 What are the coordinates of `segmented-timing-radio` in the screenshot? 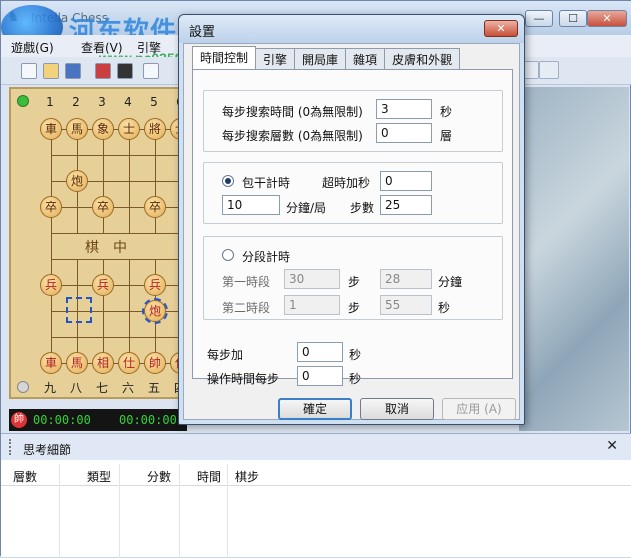 It's located at (228, 255).